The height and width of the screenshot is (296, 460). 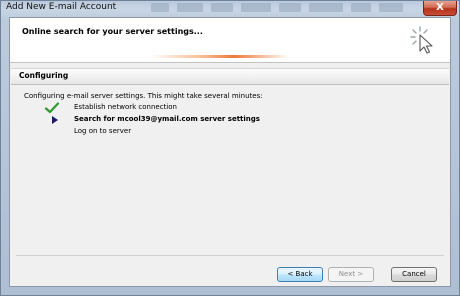 I want to click on footer-divider, so click(x=230, y=255).